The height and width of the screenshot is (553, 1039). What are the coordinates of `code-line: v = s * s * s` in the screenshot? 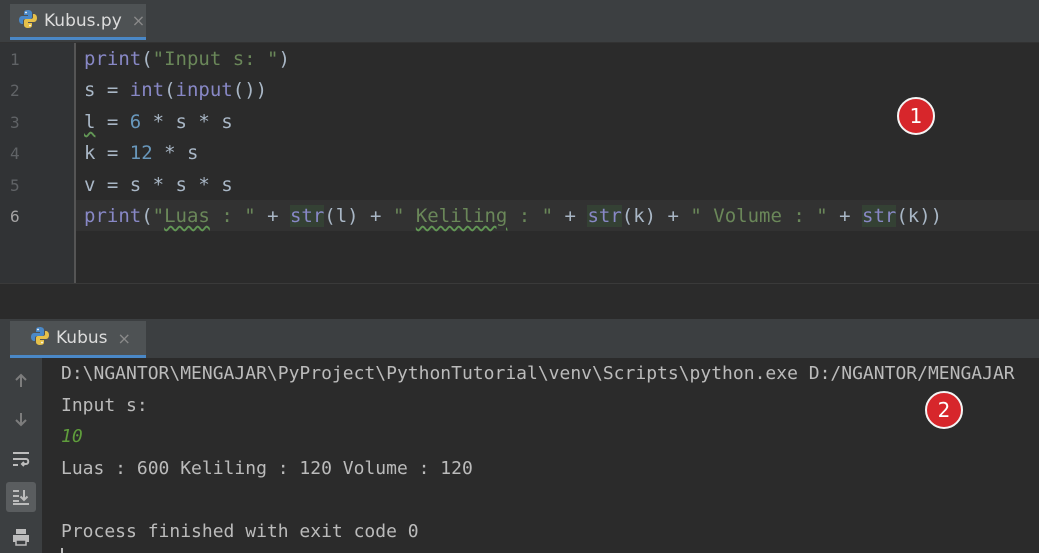 It's located at (158, 185).